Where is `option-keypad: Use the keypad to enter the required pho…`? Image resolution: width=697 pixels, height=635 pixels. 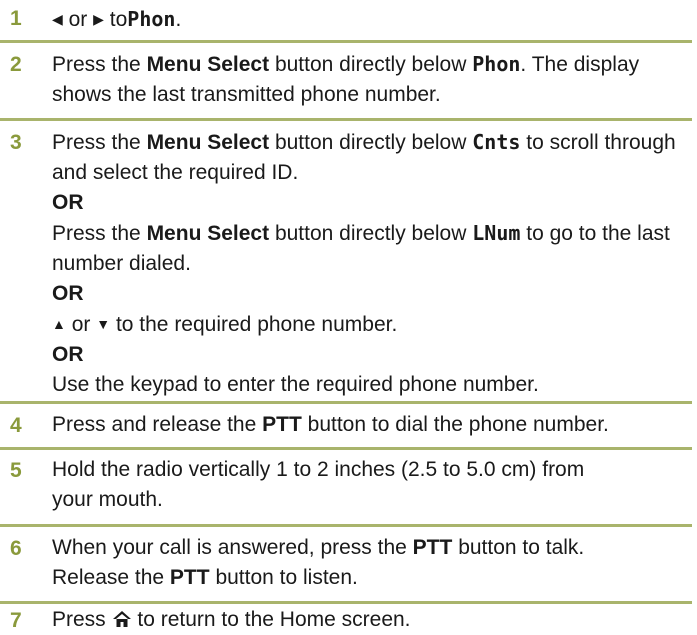
option-keypad: Use the keypad to enter the required pho… is located at coordinates (295, 384).